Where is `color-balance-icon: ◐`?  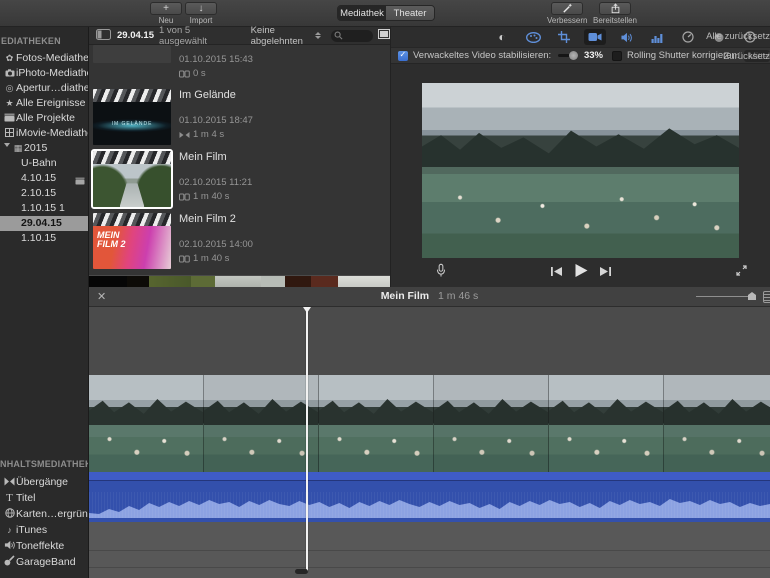
color-balance-icon: ◐ is located at coordinates (502, 37).